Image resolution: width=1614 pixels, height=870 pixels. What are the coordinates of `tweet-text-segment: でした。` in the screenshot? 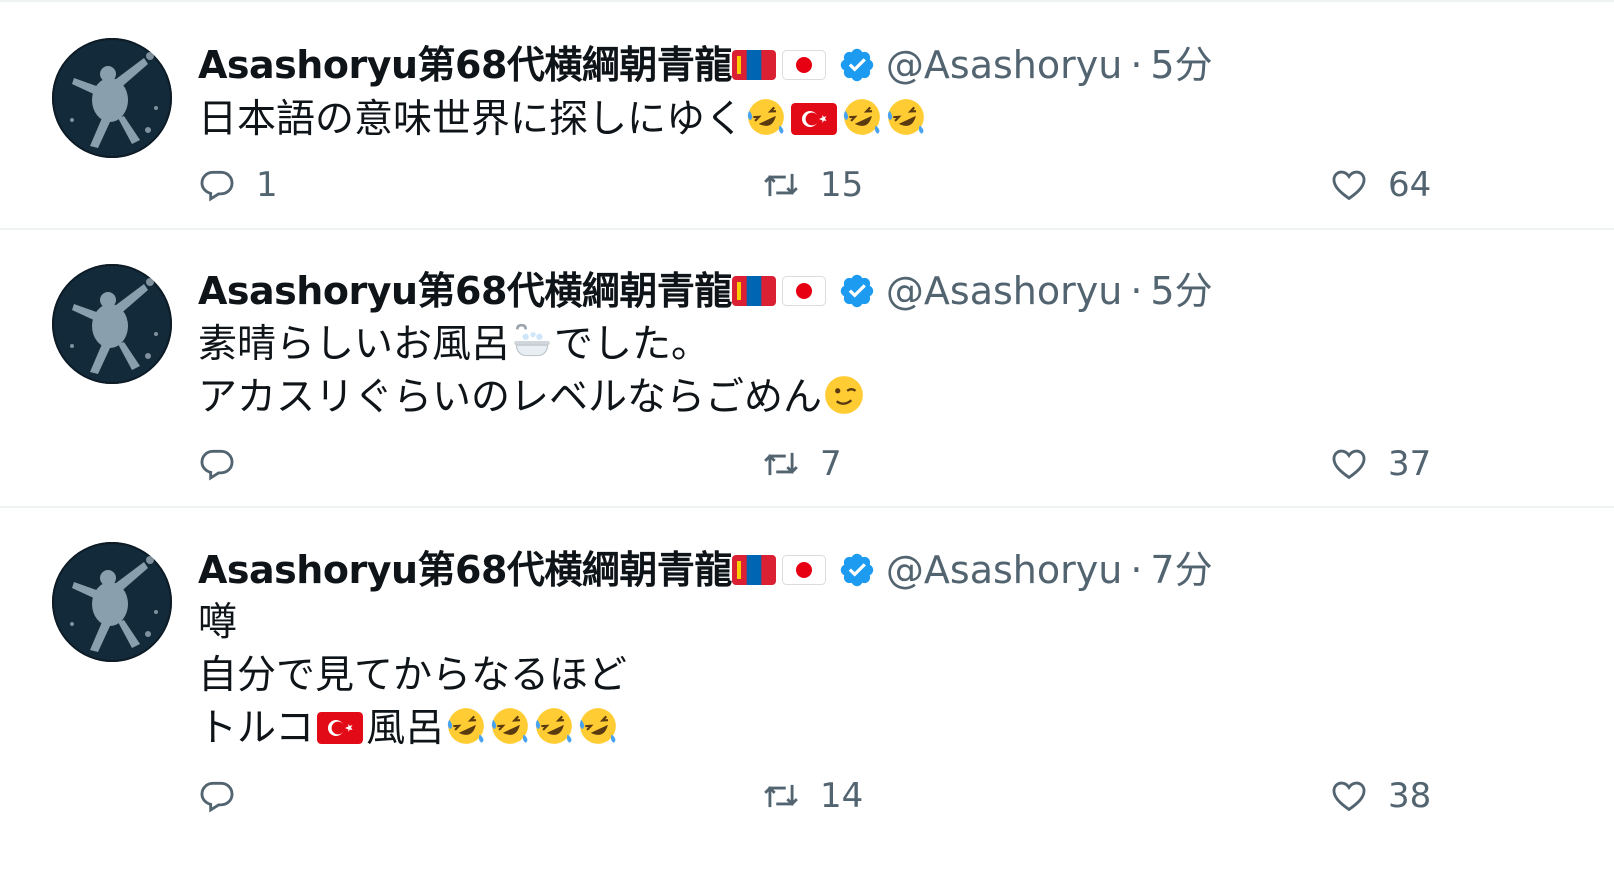 It's located at (632, 344).